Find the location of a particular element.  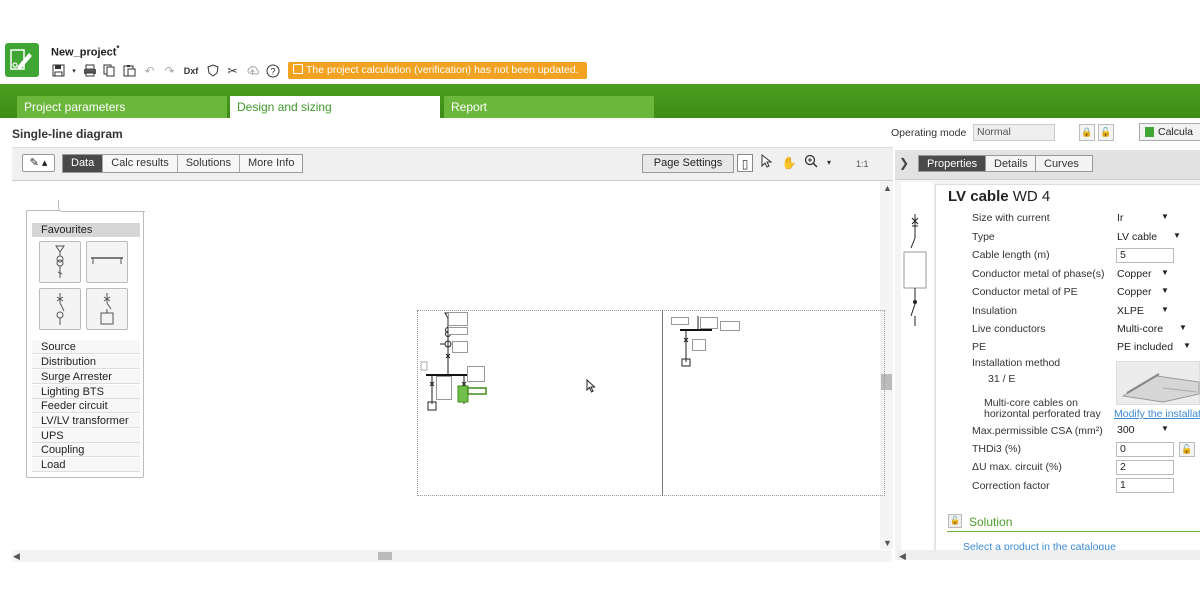

shield-icon is located at coordinates (212, 70).